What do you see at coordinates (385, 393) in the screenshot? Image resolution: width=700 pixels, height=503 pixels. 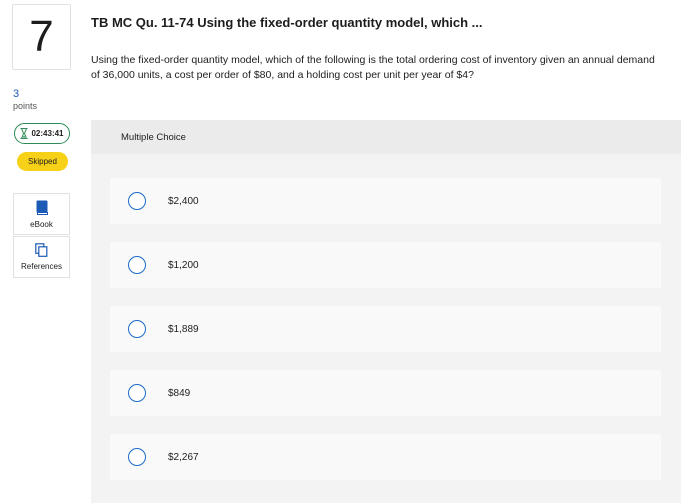 I see `choice-option: $849` at bounding box center [385, 393].